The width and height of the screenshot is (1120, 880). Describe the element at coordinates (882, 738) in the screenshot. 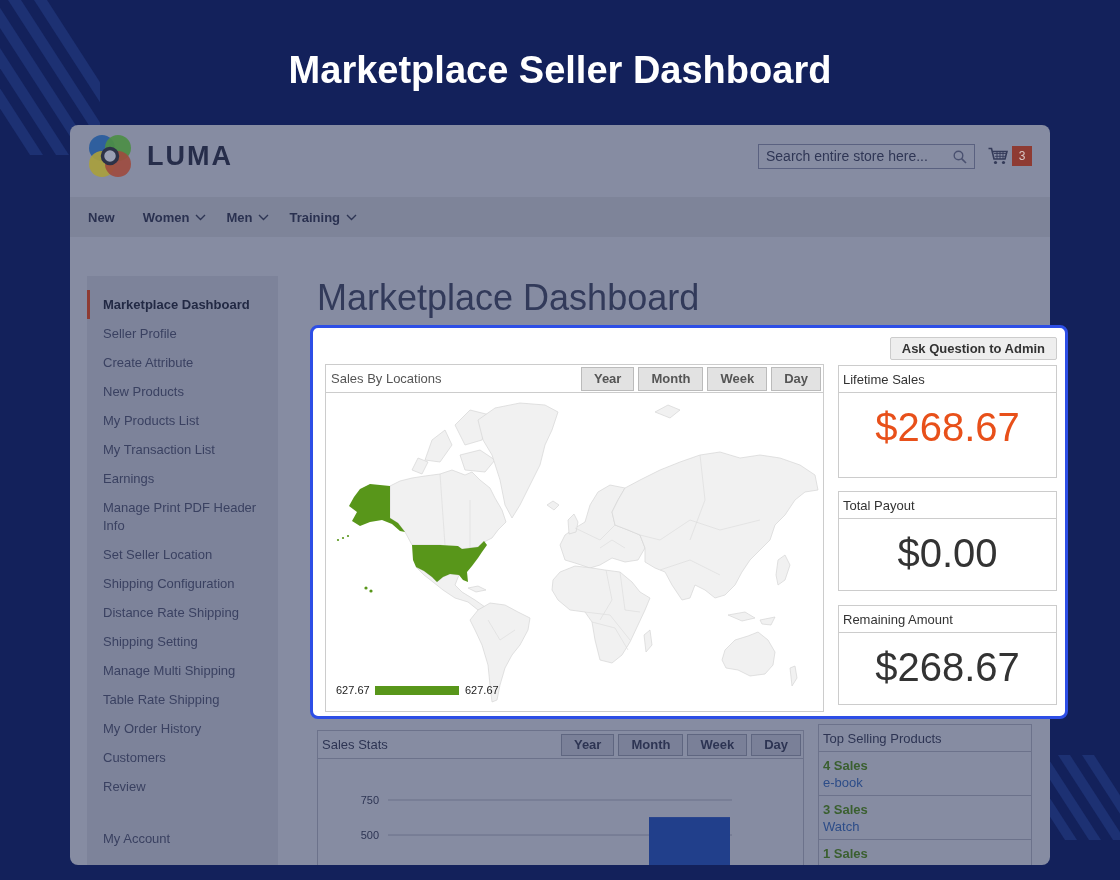

I see `panel-title: Top Selling Products` at that location.